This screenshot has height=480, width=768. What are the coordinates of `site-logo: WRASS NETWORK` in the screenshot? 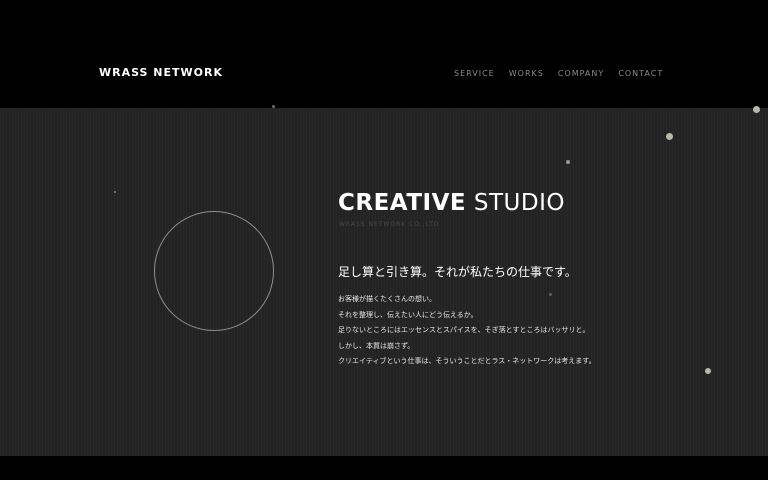 It's located at (161, 72).